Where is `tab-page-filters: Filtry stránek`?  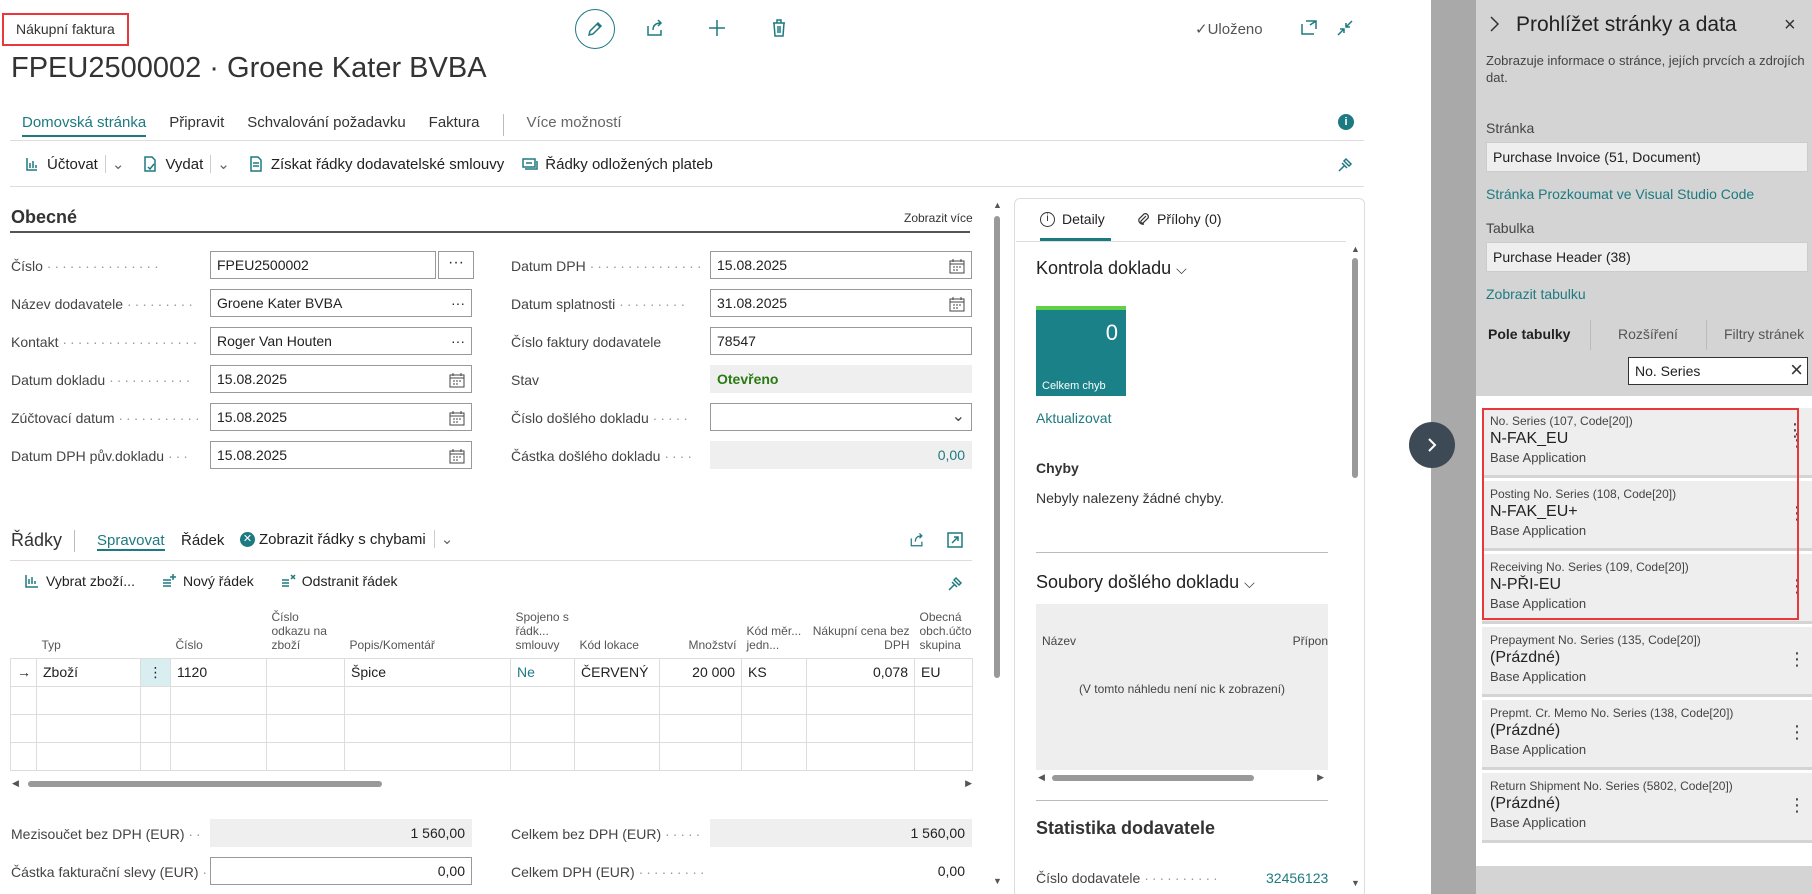 tab-page-filters: Filtry stránek is located at coordinates (1764, 334).